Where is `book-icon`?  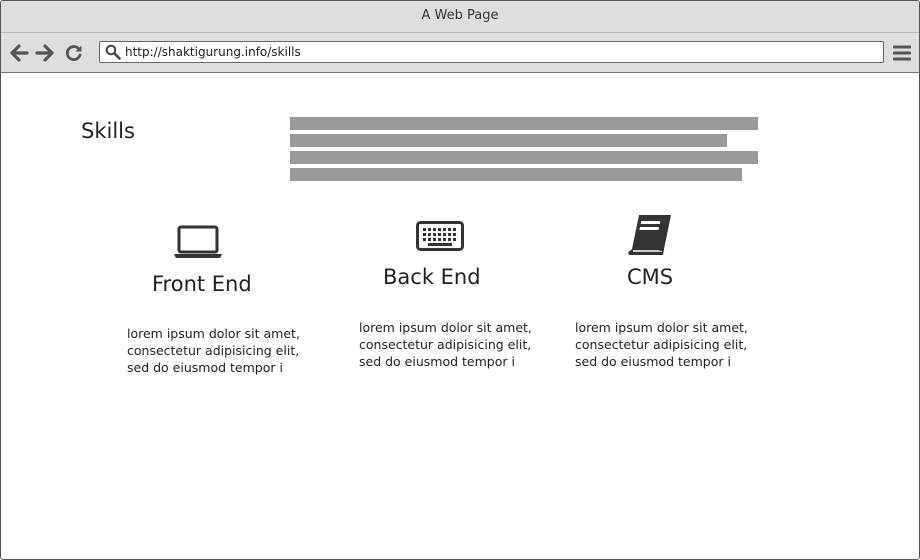 book-icon is located at coordinates (651, 237).